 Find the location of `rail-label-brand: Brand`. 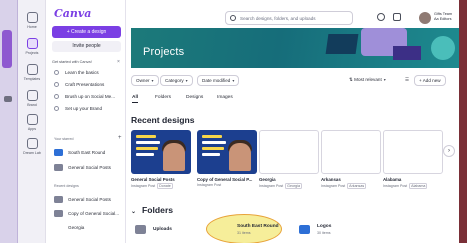

rail-label-brand: Brand is located at coordinates (32, 105).